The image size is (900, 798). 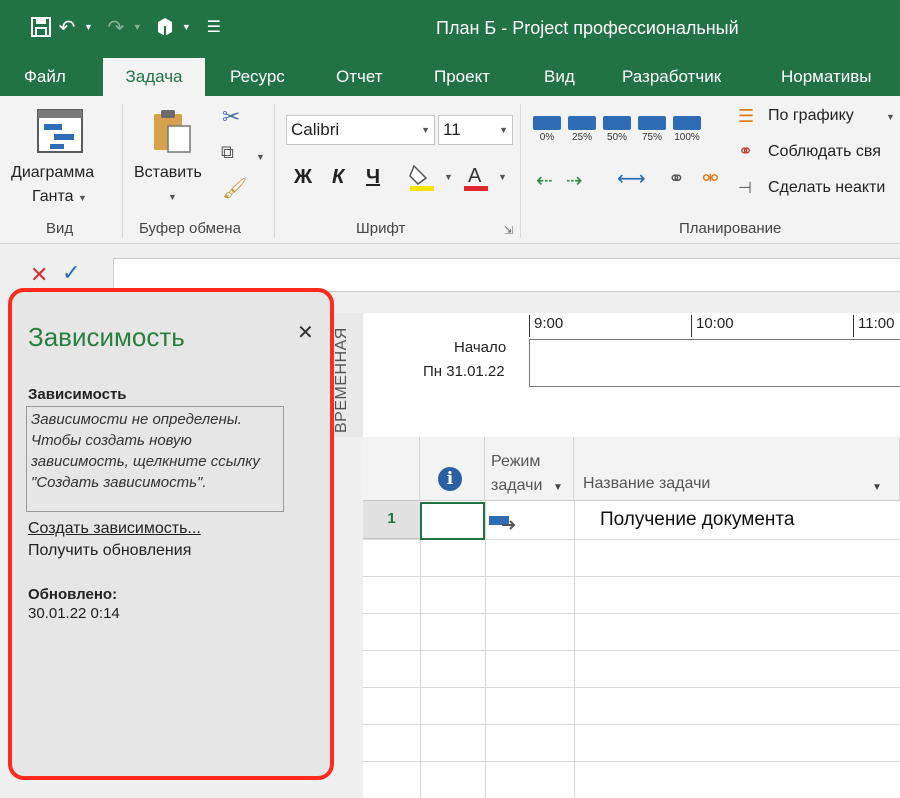 What do you see at coordinates (186, 27) in the screenshot?
I see `touch-dropdown-icon: ▼` at bounding box center [186, 27].